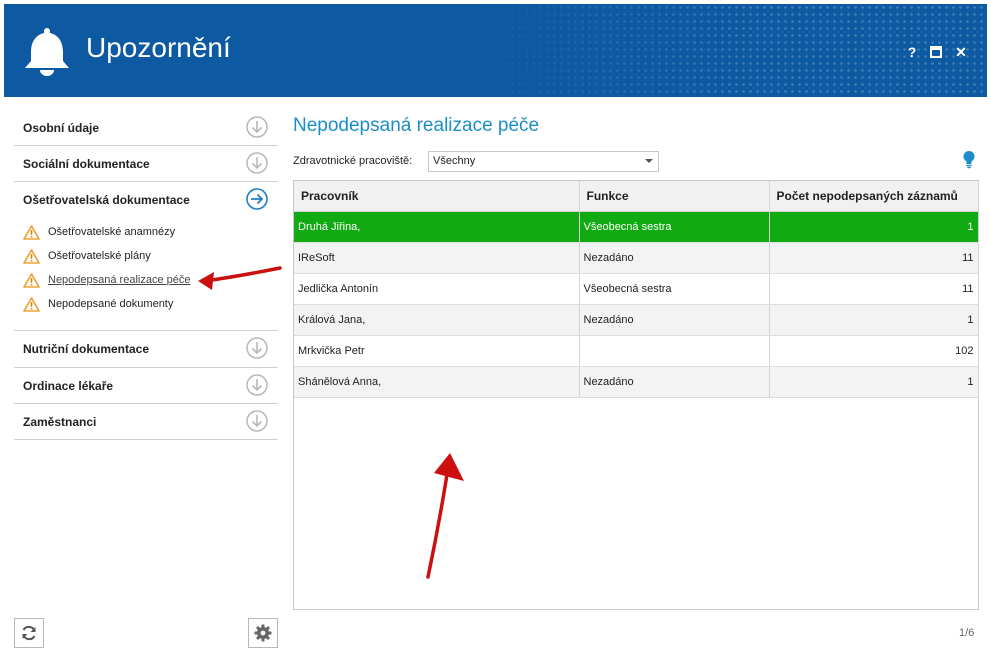 This screenshot has width=991, height=658. I want to click on table-row: Druhá Jiřina, Všeobecná sestra 1, so click(636, 227).